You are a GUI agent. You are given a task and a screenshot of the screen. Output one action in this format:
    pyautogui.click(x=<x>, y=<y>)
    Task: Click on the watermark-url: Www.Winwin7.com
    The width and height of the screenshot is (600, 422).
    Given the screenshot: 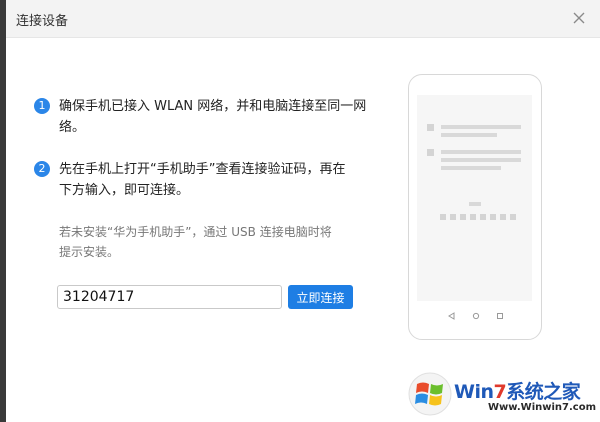 What is the action you would take?
    pyautogui.click(x=542, y=407)
    